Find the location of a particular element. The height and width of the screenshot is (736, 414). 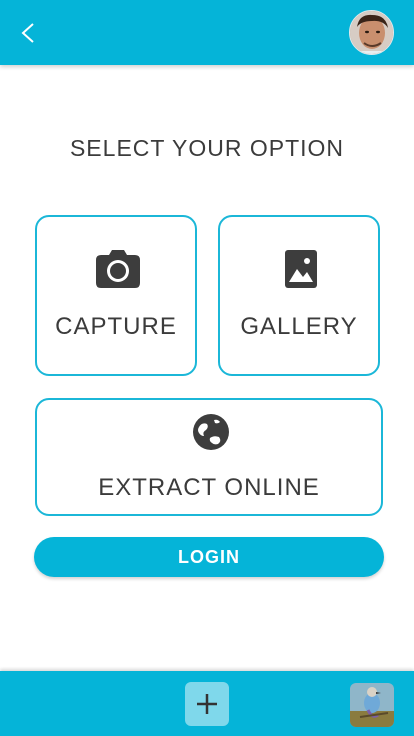

camera-icon is located at coordinates (118, 269).